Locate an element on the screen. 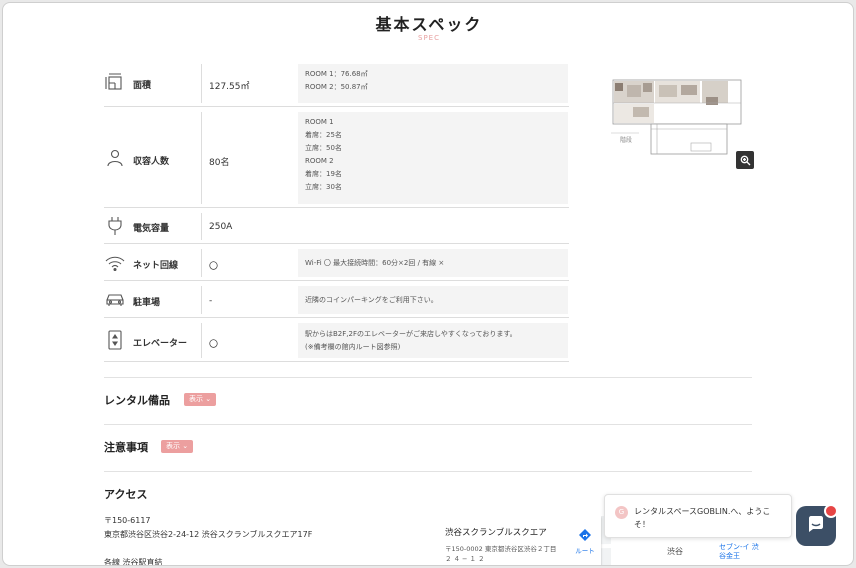 The width and height of the screenshot is (856, 568). access-postal: 〒150-6117 is located at coordinates (127, 520).